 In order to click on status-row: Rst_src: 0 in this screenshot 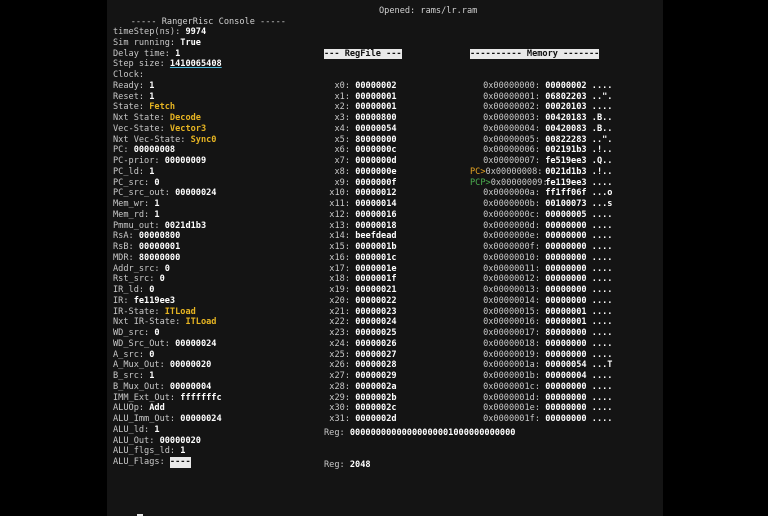, I will do `click(167, 279)`.